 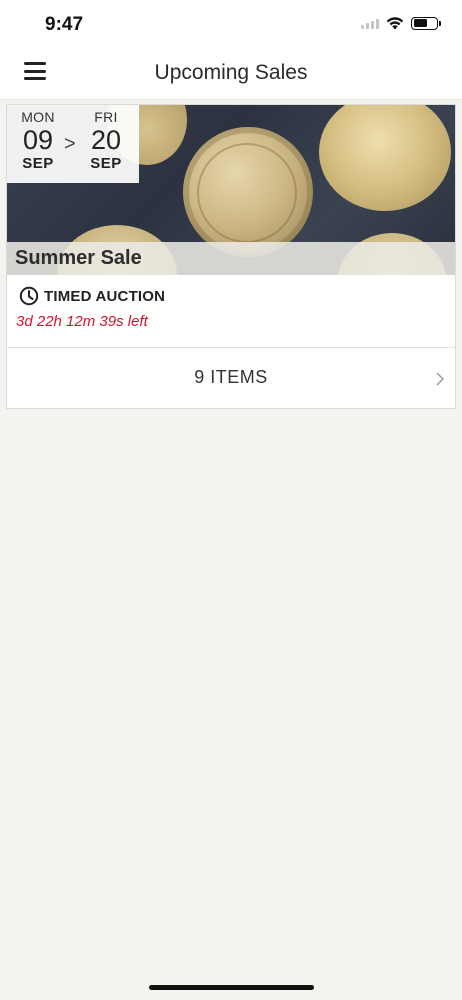 I want to click on chevron-right-icon, so click(x=440, y=379).